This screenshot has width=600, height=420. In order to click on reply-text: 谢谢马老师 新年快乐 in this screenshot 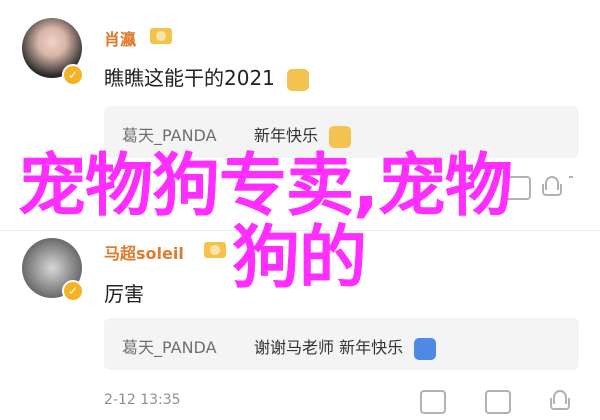, I will do `click(345, 347)`.